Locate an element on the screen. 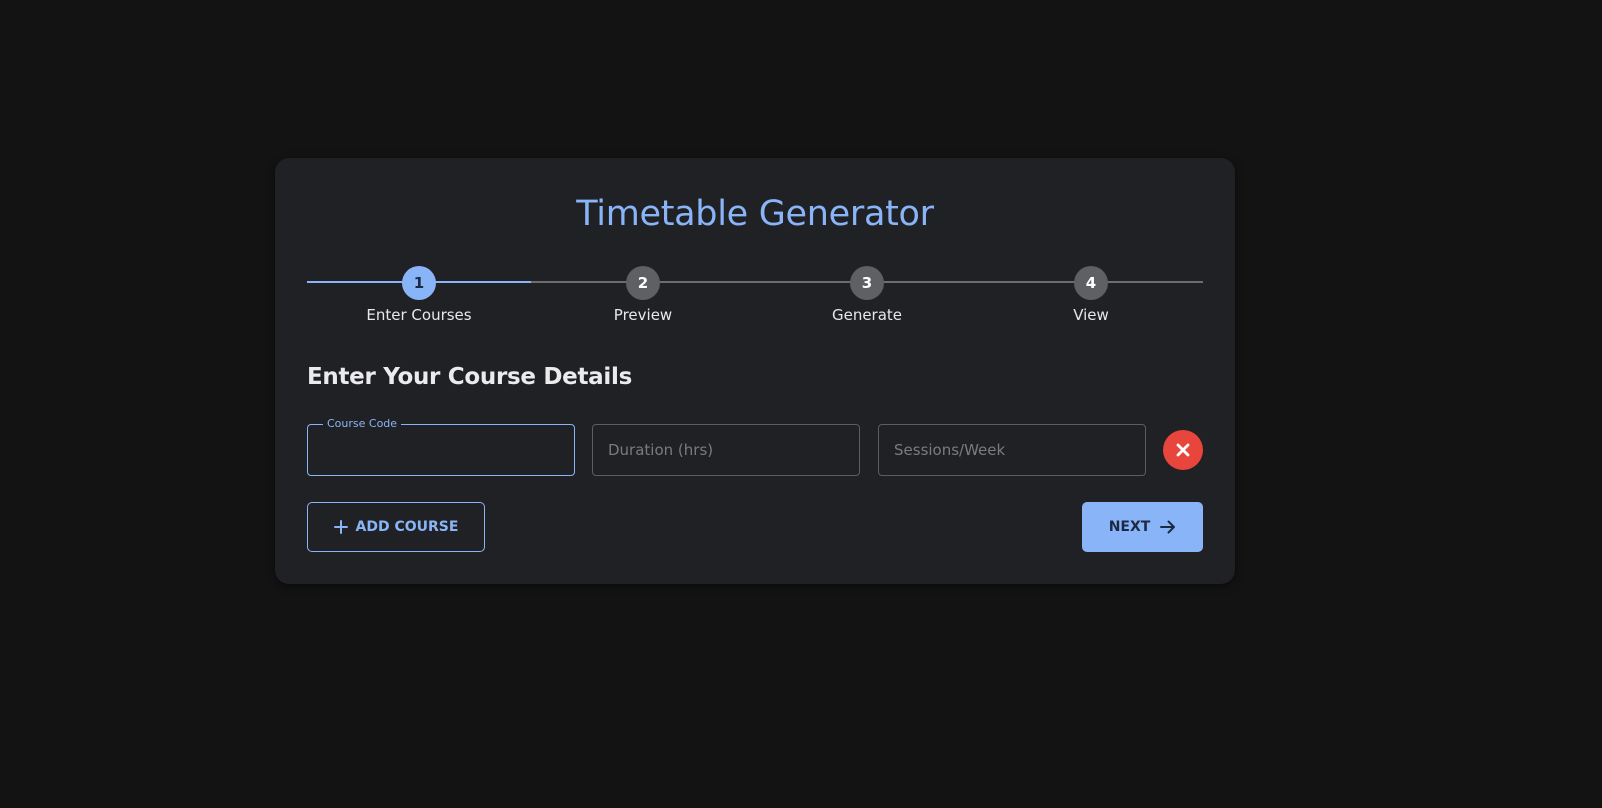 The height and width of the screenshot is (808, 1602). step-number-badge: 4 is located at coordinates (1091, 283).